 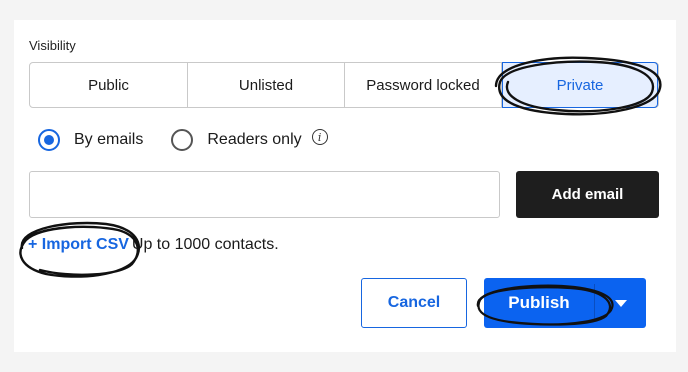 I want to click on visibility-segmented-control: Public Unlisted Password locked Private, so click(x=344, y=85).